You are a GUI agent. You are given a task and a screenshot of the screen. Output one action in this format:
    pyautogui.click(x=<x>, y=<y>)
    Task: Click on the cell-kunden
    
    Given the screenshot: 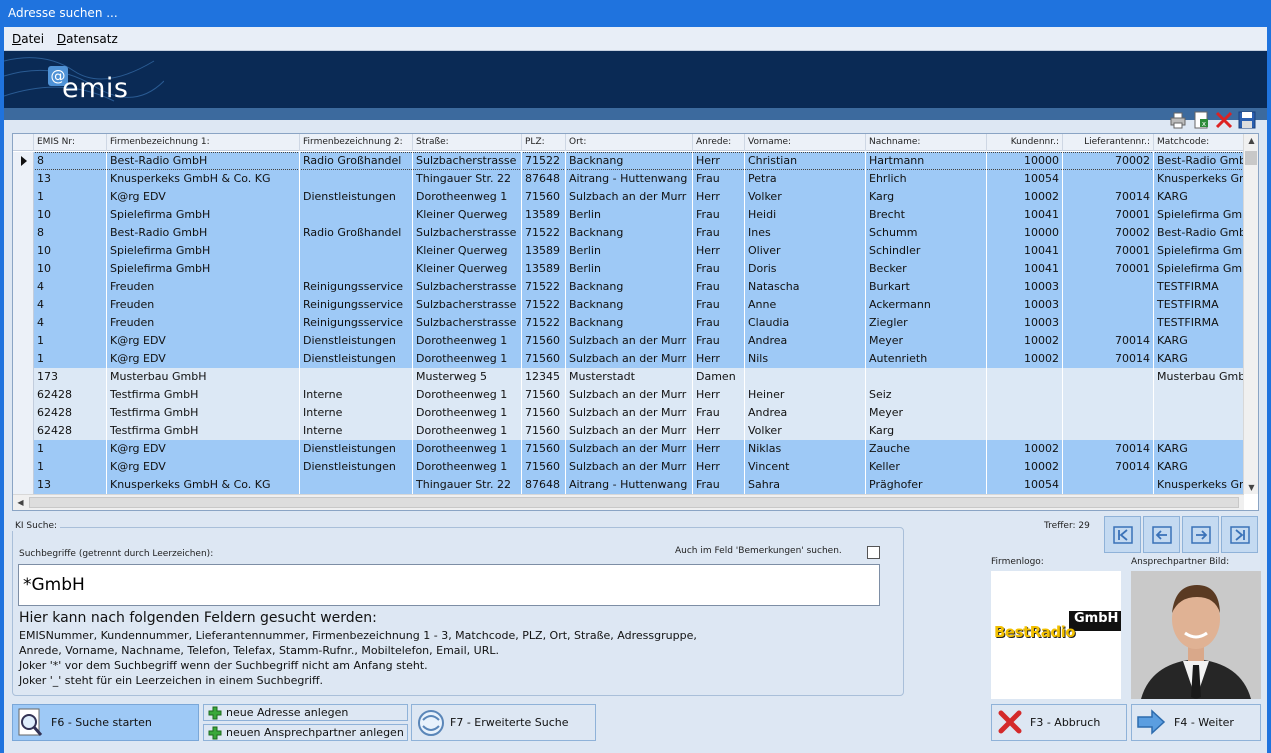 What is the action you would take?
    pyautogui.click(x=1025, y=395)
    